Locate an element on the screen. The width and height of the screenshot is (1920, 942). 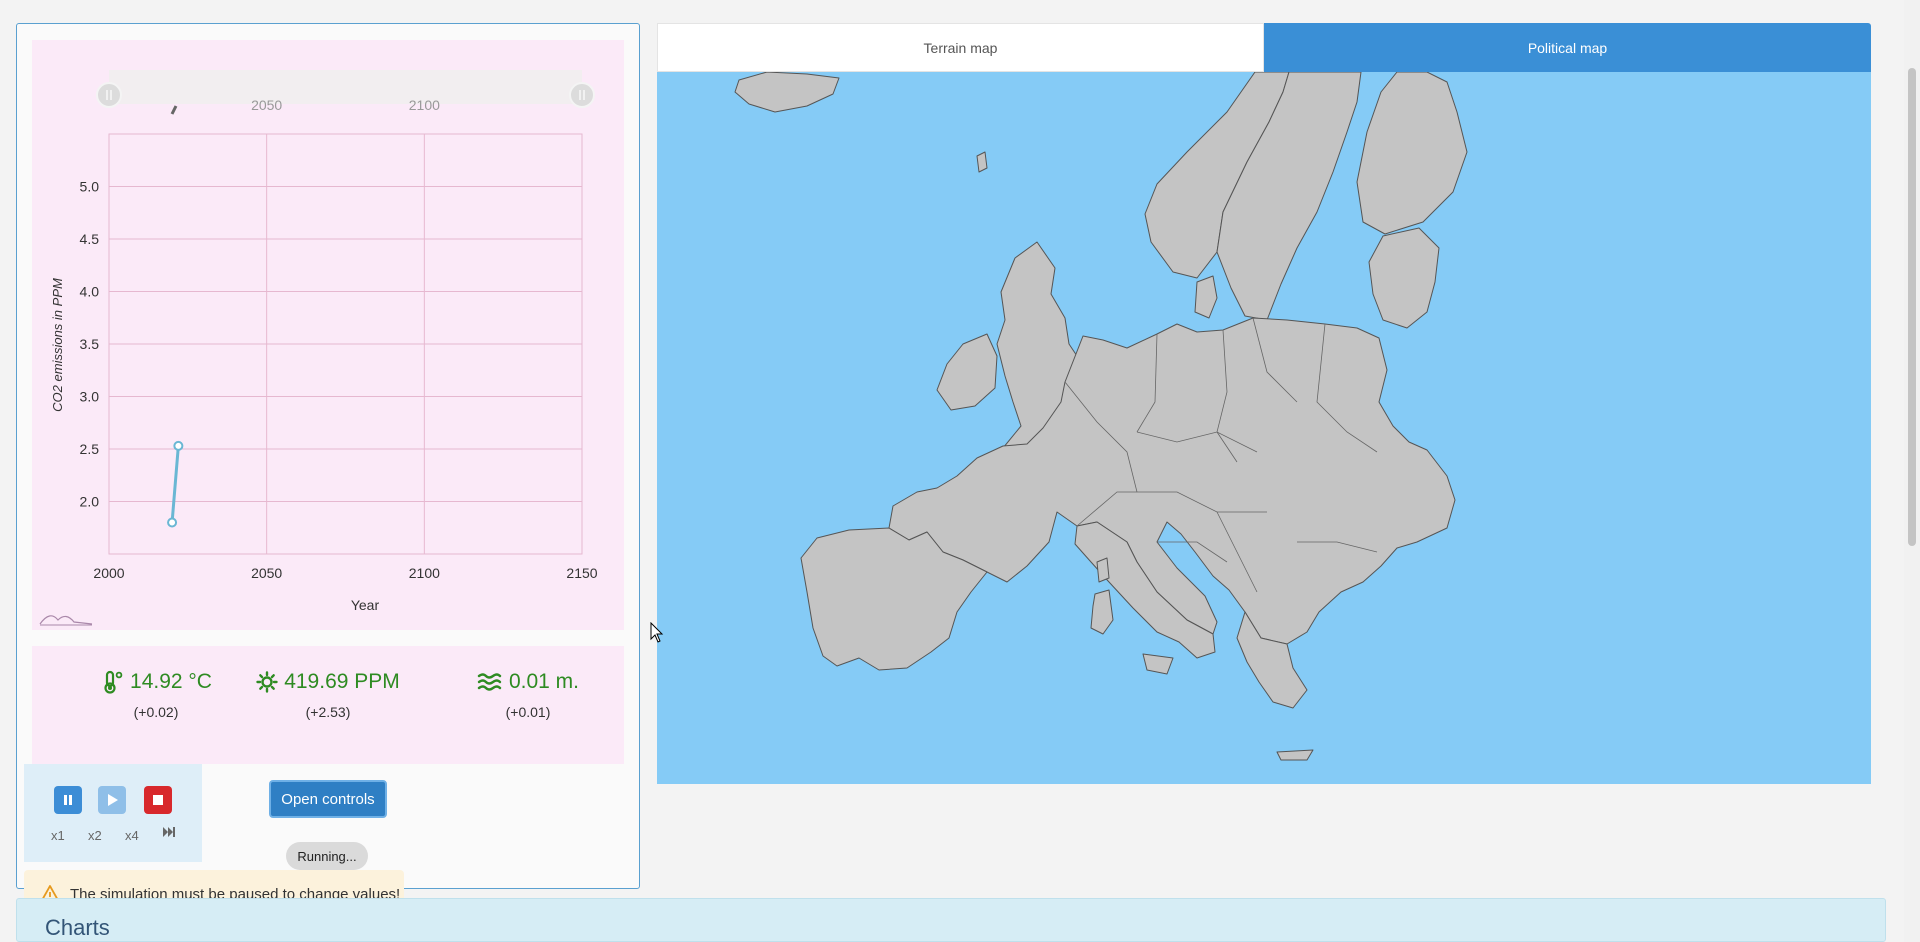
range-slider-left-handle is located at coordinates (109, 95).